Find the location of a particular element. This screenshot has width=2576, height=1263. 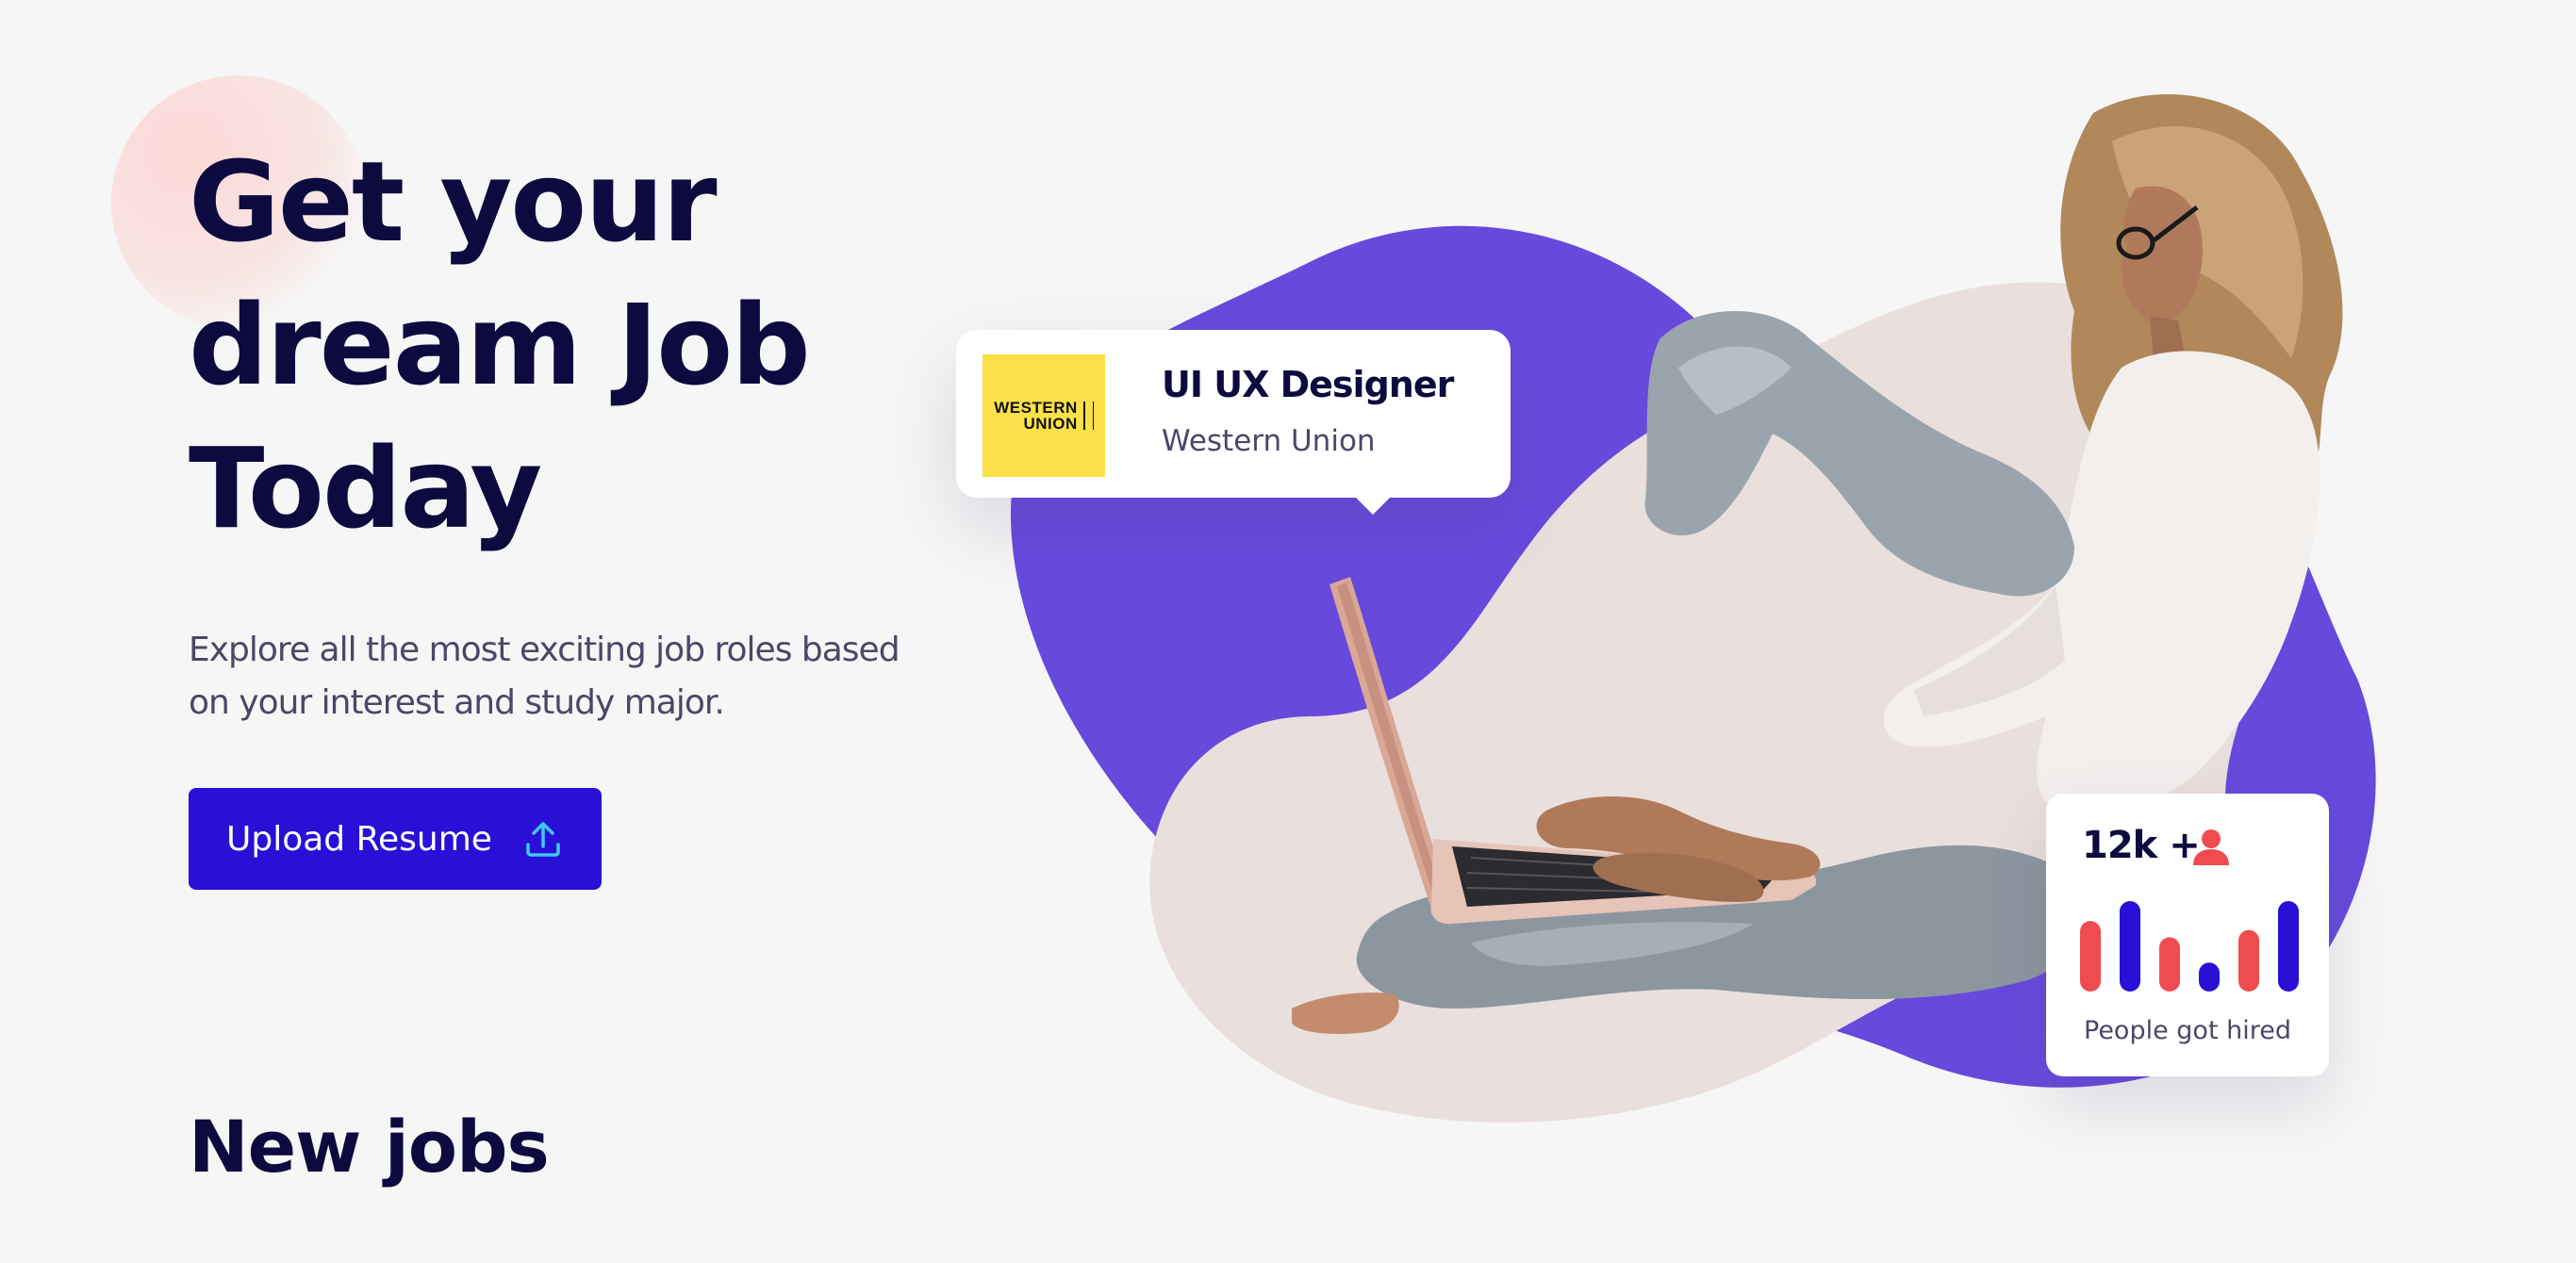

western-union-logo: WESTERN UNION is located at coordinates (1044, 416).